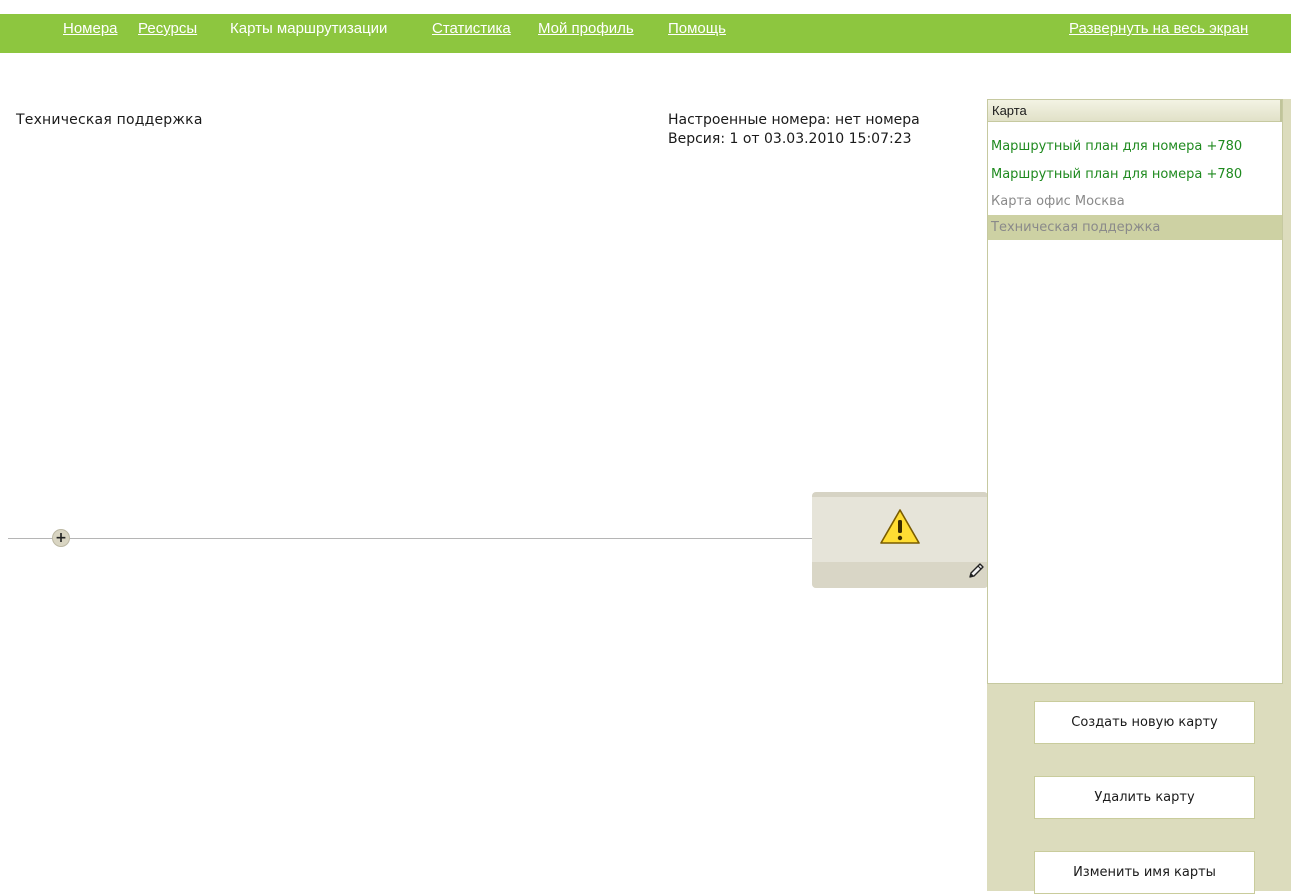 The width and height of the screenshot is (1291, 894). I want to click on flow-node-card, so click(900, 540).